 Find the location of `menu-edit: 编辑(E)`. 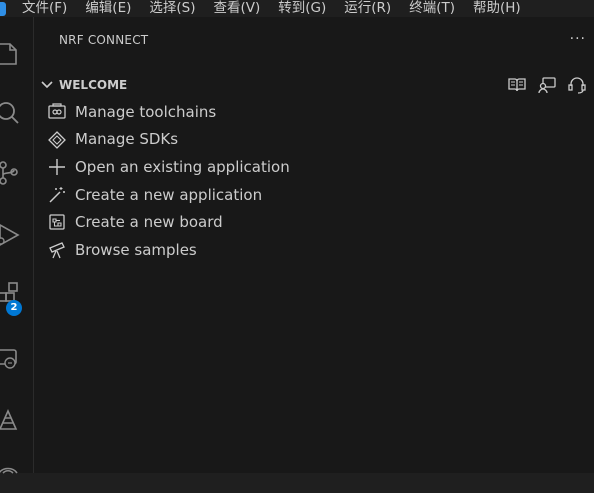

menu-edit: 编辑(E) is located at coordinates (108, 8).